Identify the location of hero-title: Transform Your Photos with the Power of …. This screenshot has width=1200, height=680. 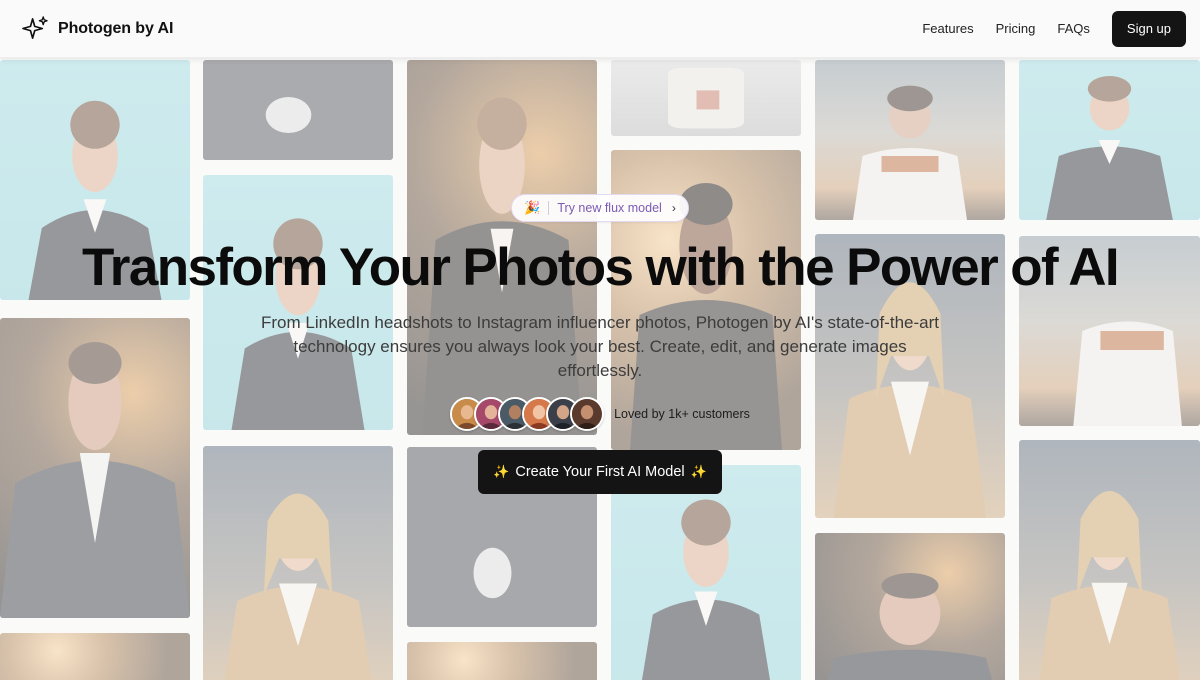
(600, 267).